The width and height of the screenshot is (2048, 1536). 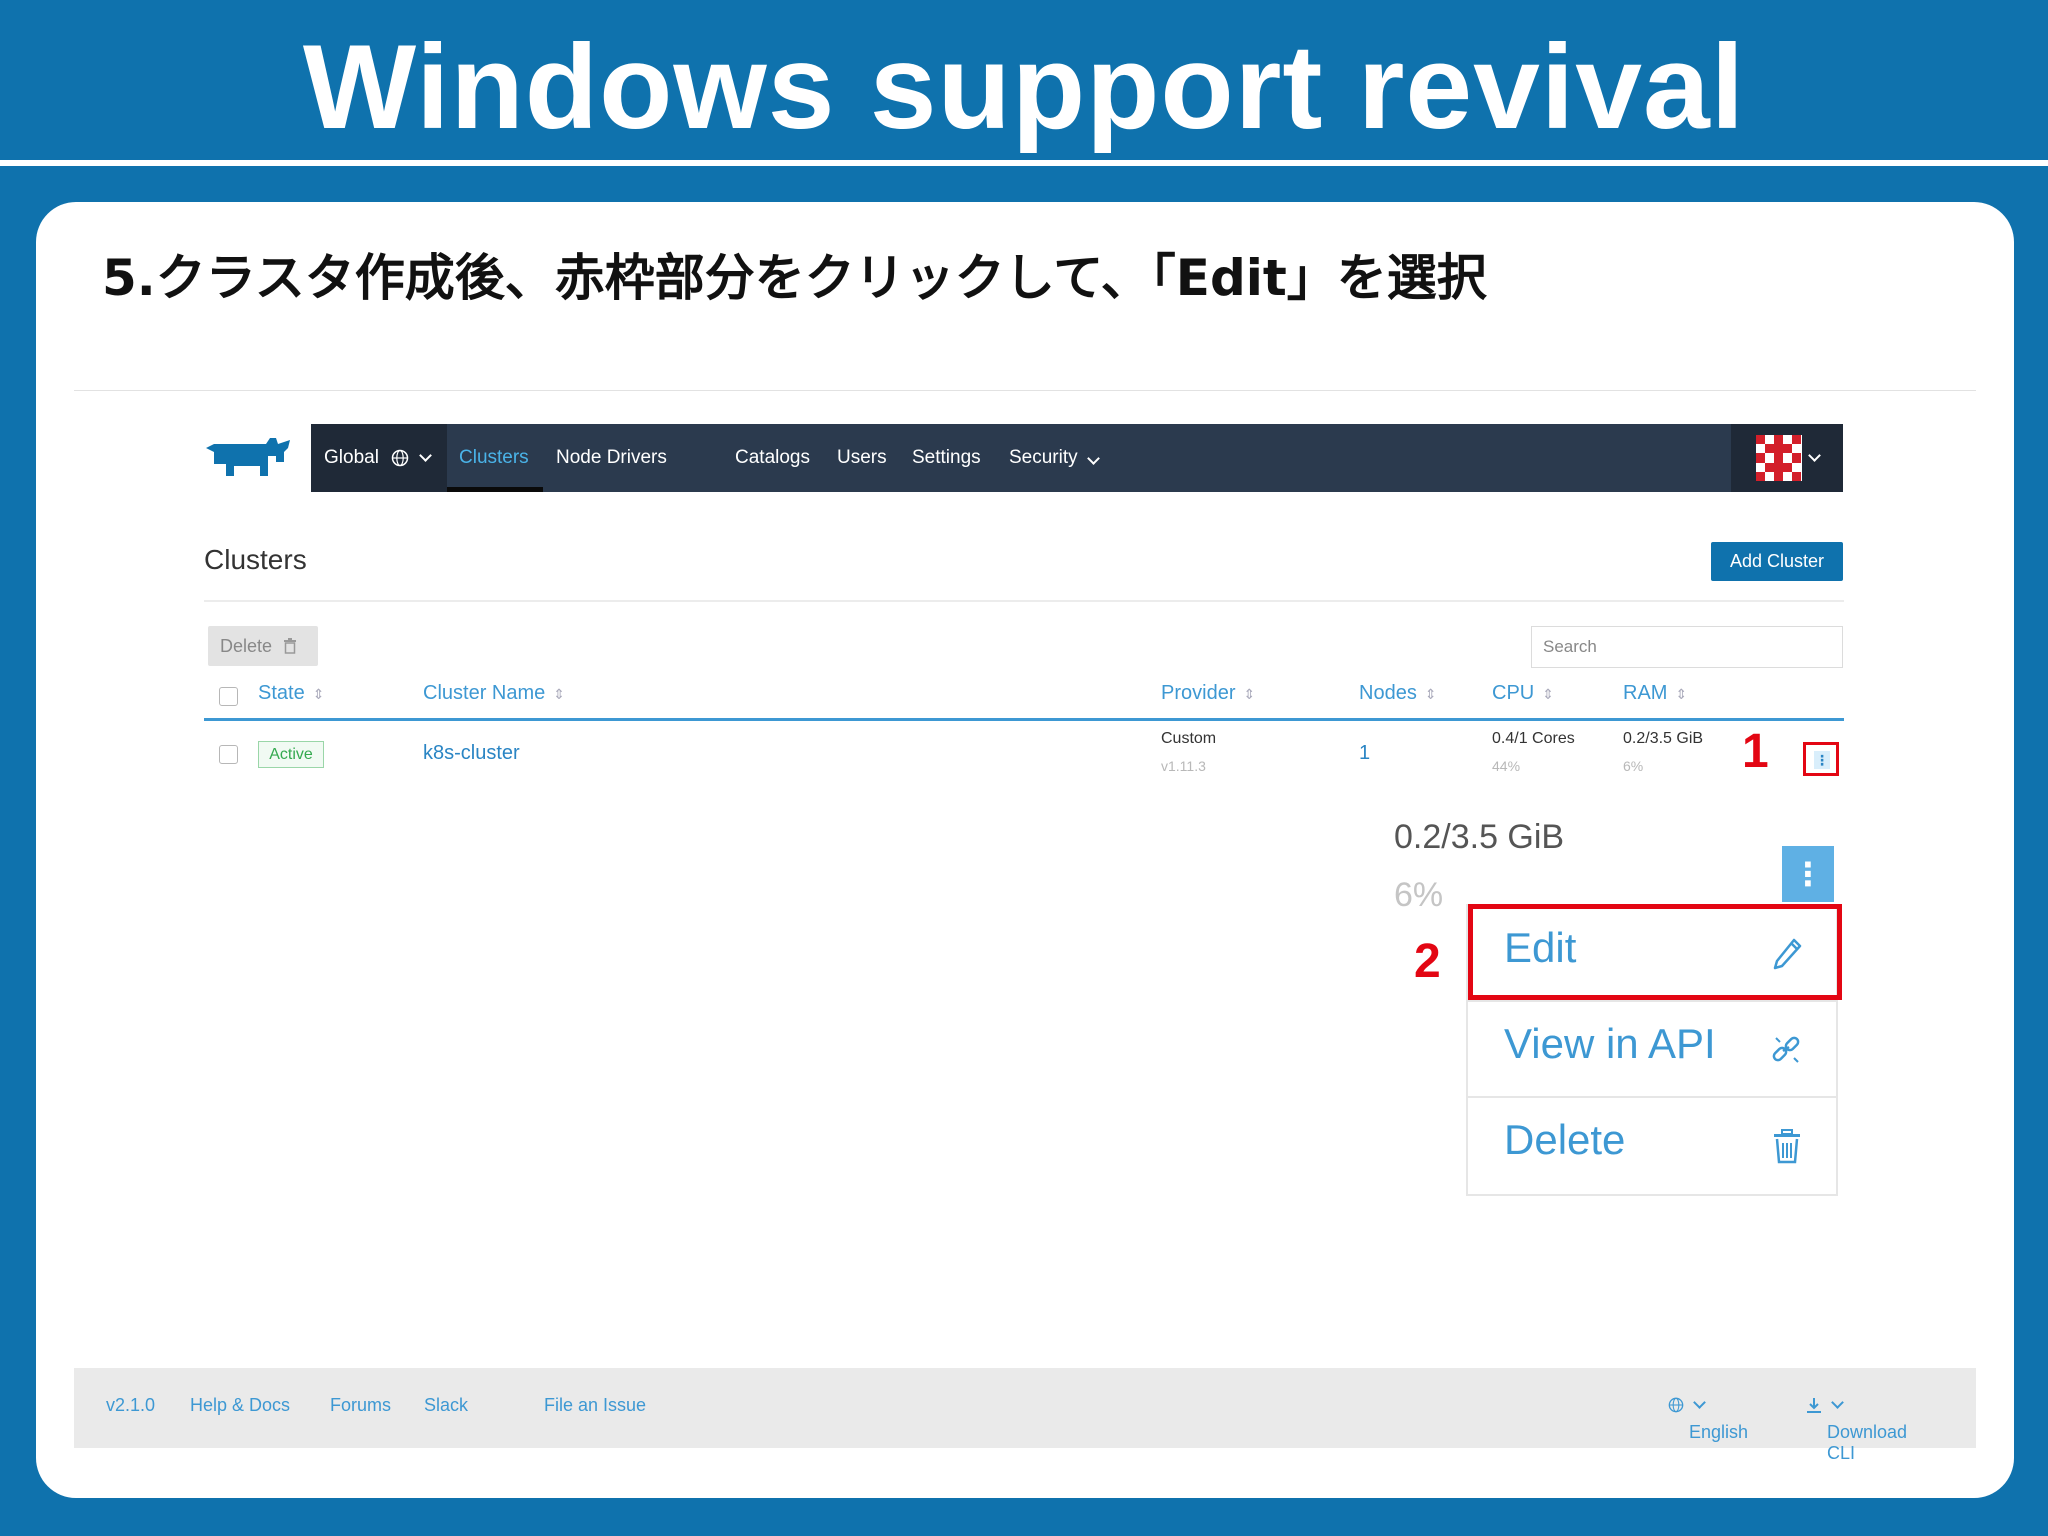 What do you see at coordinates (281, 693) in the screenshot?
I see `column-header-label: State` at bounding box center [281, 693].